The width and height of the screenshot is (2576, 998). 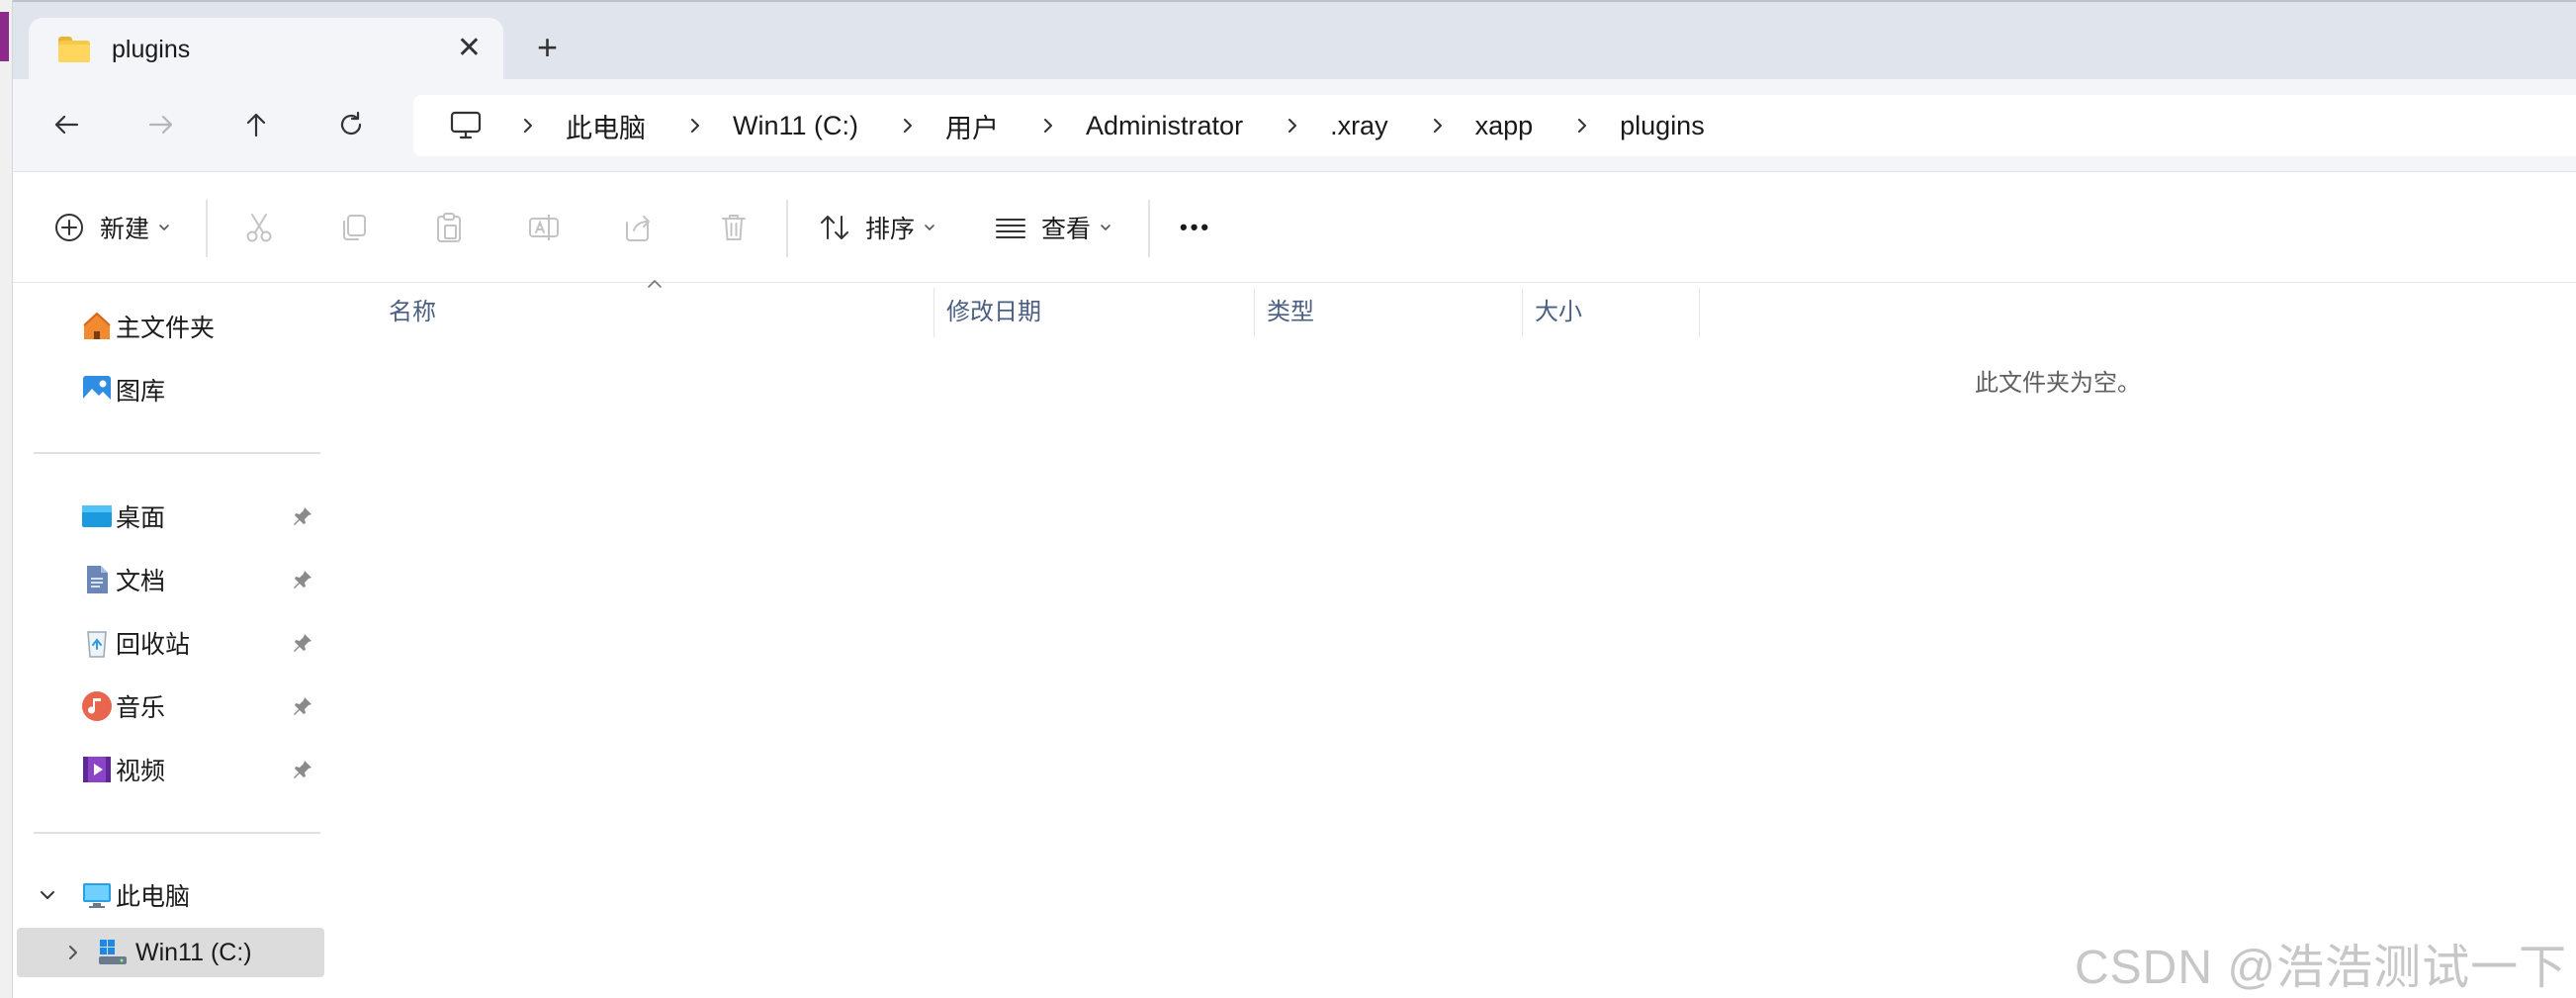 What do you see at coordinates (168, 706) in the screenshot?
I see `sidebar-item-music: 音乐` at bounding box center [168, 706].